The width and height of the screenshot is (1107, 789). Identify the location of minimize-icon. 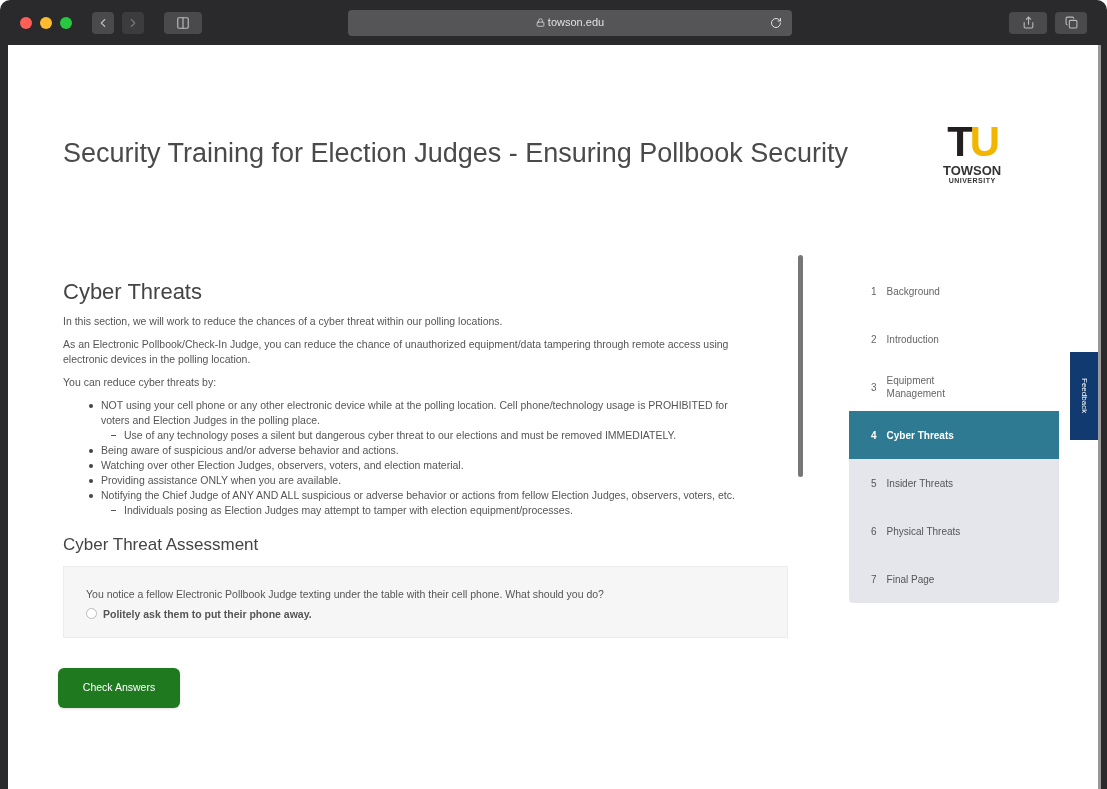
(46, 22).